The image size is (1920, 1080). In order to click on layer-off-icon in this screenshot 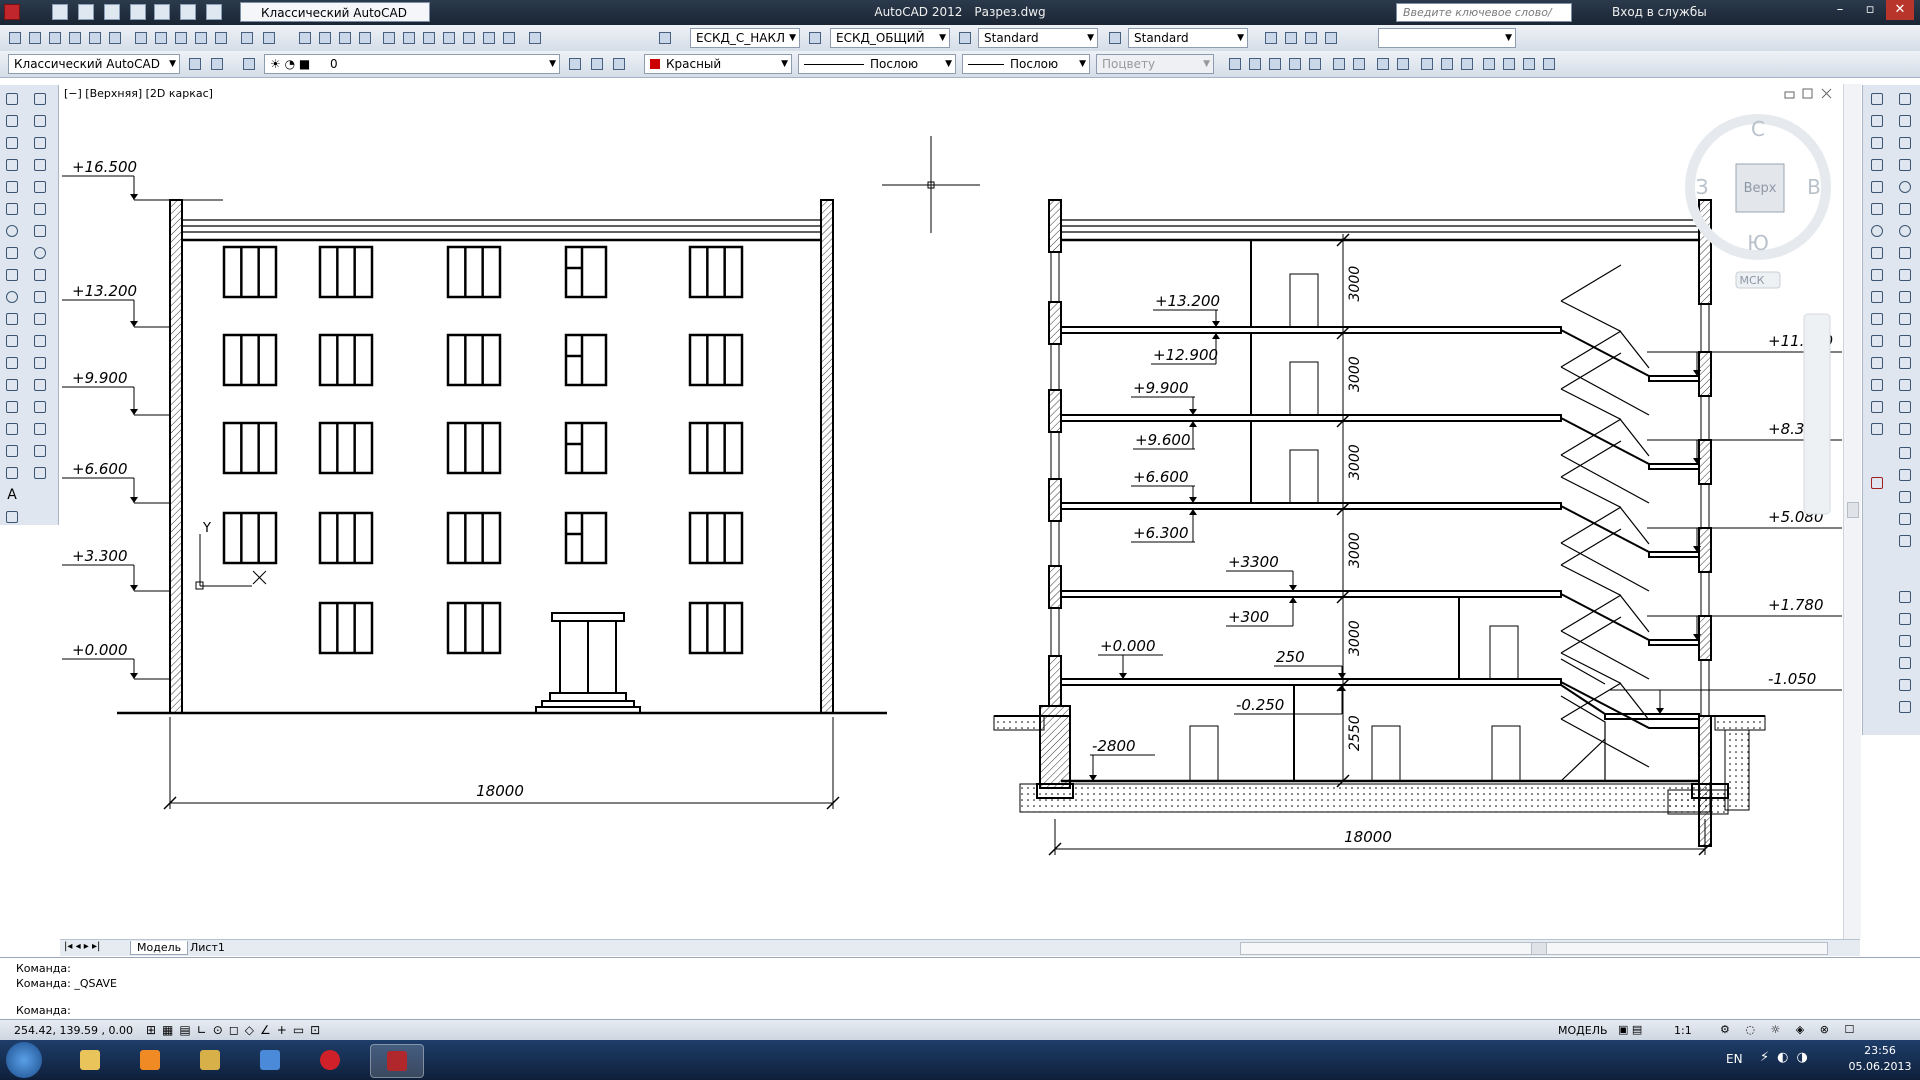, I will do `click(1905, 685)`.